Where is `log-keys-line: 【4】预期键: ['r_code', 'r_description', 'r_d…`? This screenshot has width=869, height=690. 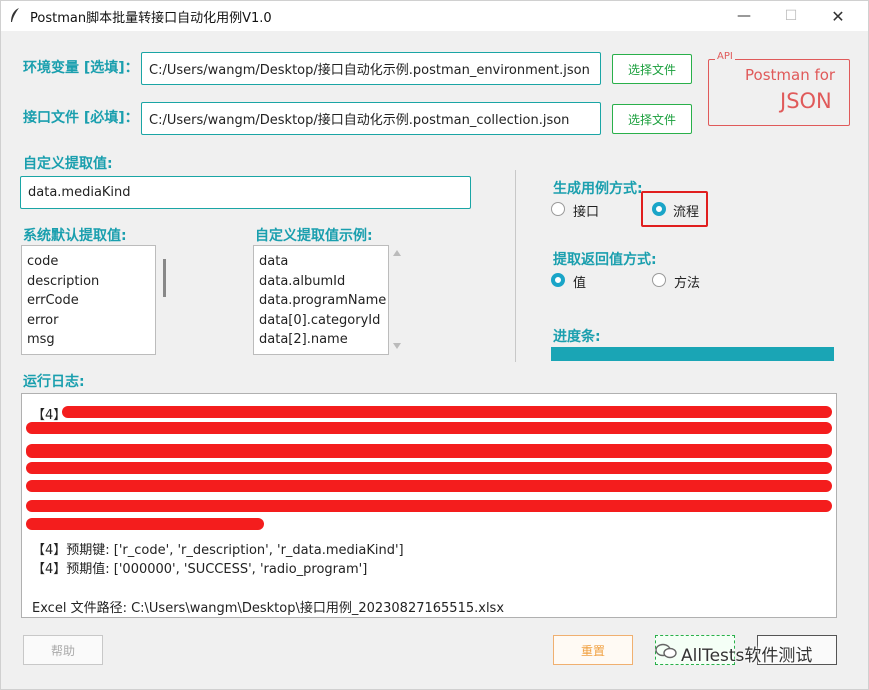
log-keys-line: 【4】预期键: ['r_code', 'r_description', 'r_d… is located at coordinates (218, 550).